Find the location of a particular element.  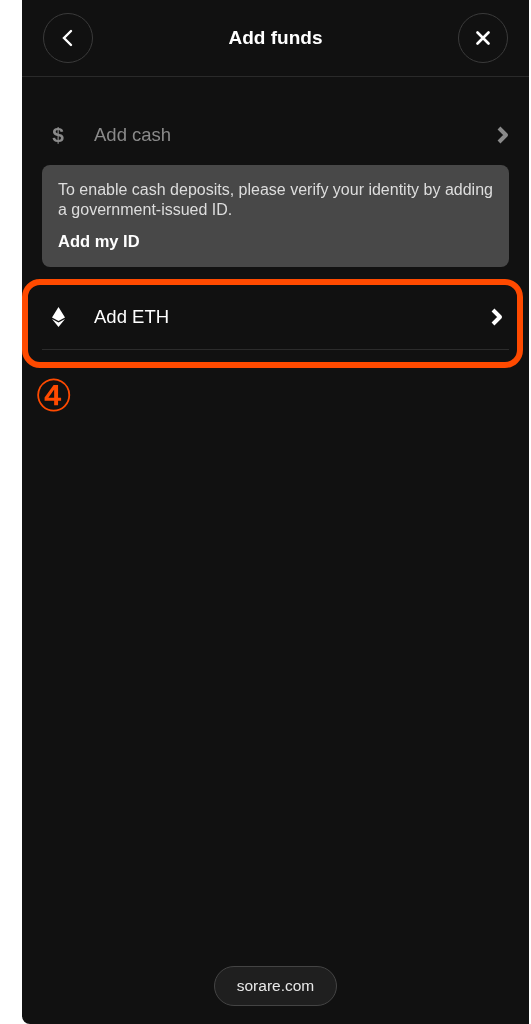

close-icon is located at coordinates (483, 38).